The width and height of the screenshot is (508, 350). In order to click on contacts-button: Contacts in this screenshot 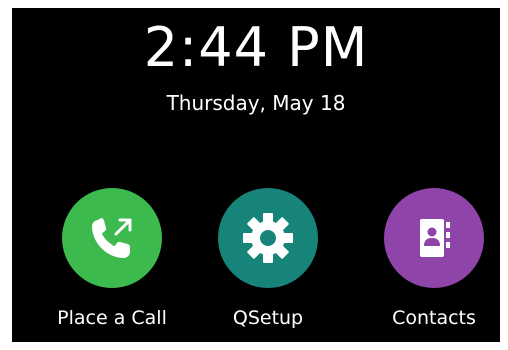, I will do `click(432, 259)`.